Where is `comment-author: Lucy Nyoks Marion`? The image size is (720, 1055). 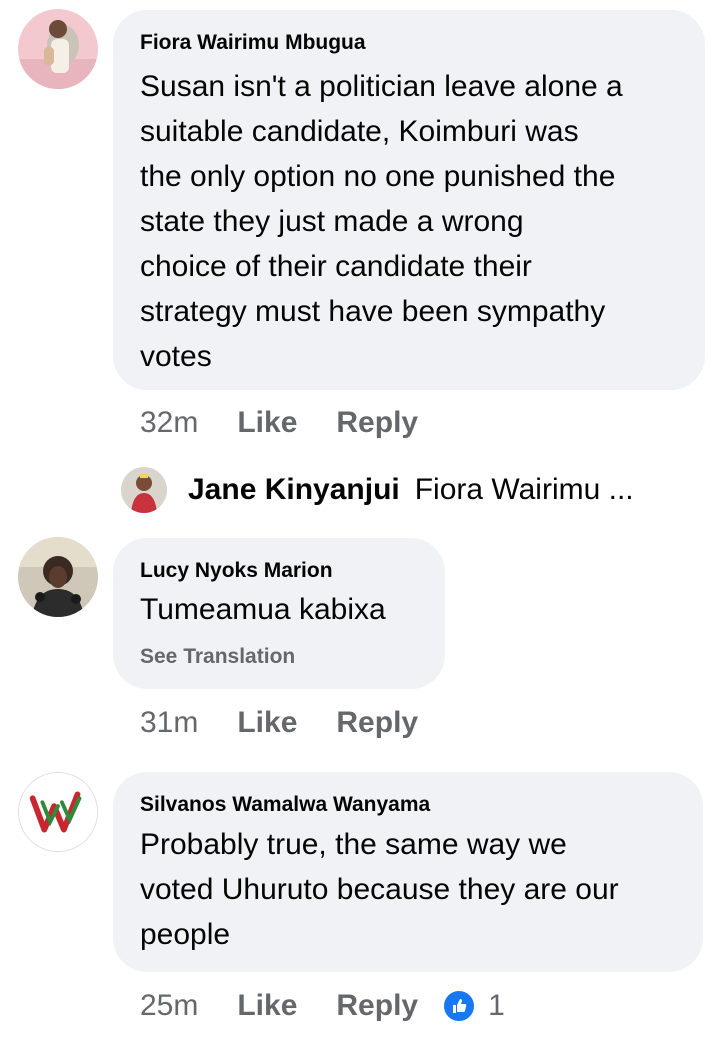 comment-author: Lucy Nyoks Marion is located at coordinates (236, 571).